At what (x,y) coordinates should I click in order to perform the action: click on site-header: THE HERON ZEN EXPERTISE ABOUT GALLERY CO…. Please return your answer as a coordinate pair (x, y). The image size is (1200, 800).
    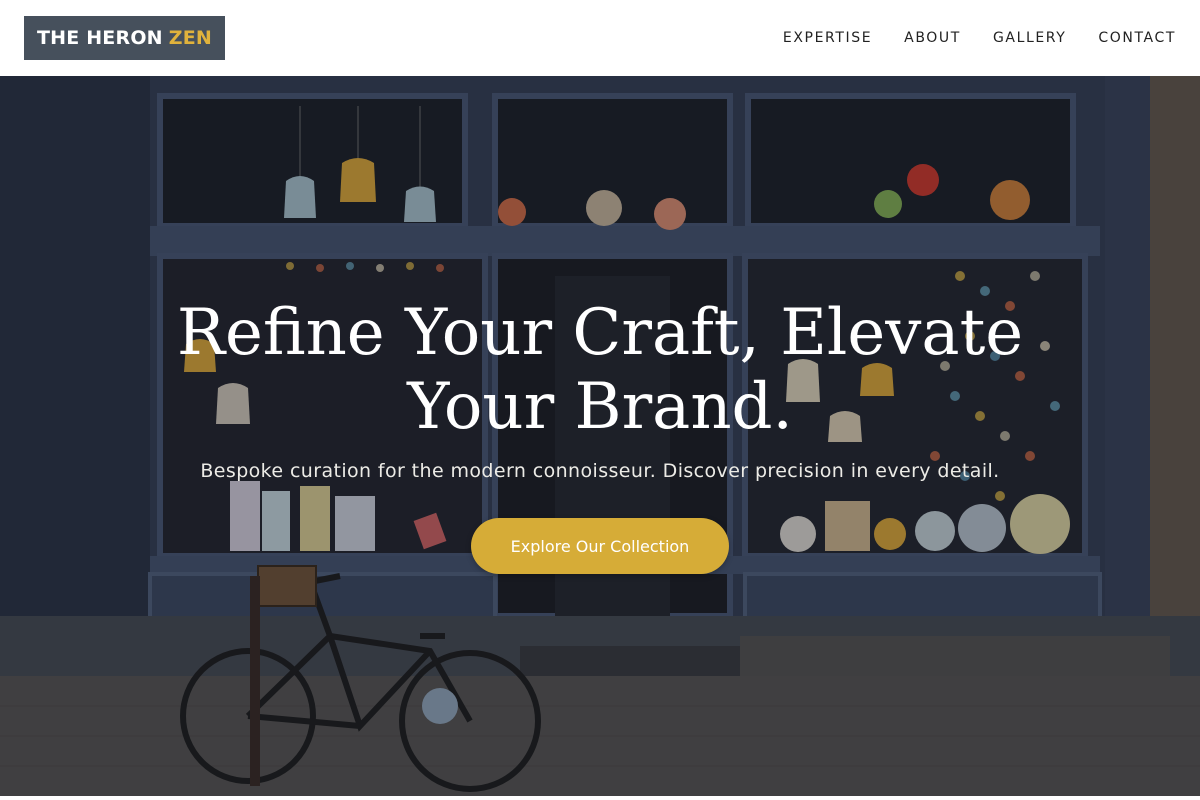
    Looking at the image, I should click on (600, 38).